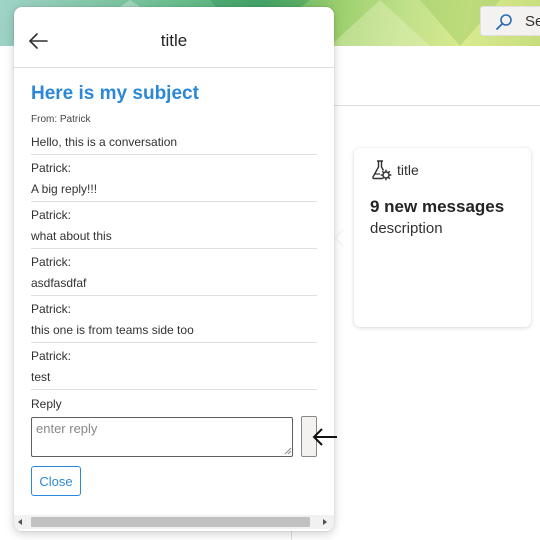 This screenshot has height=540, width=540. I want to click on arrow-cursor-icon, so click(324, 437).